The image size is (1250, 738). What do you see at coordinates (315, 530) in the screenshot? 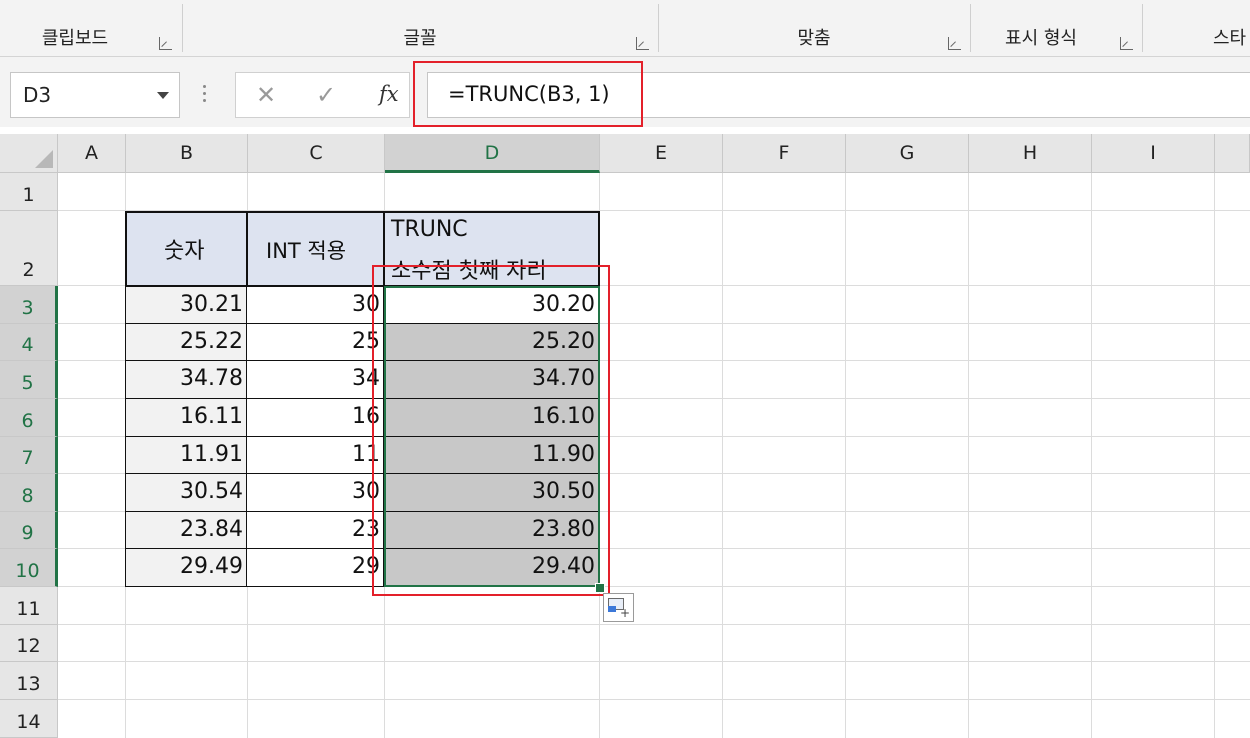
I see `cell-c9: 23` at bounding box center [315, 530].